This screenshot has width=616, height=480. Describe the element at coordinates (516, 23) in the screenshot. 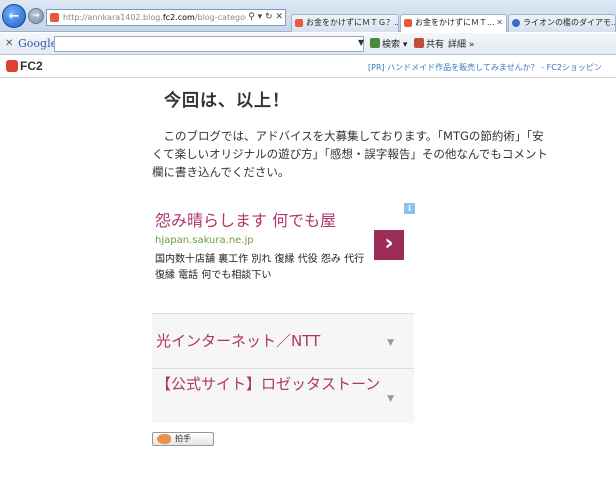

I see `wikipedia-favicon-icon` at that location.